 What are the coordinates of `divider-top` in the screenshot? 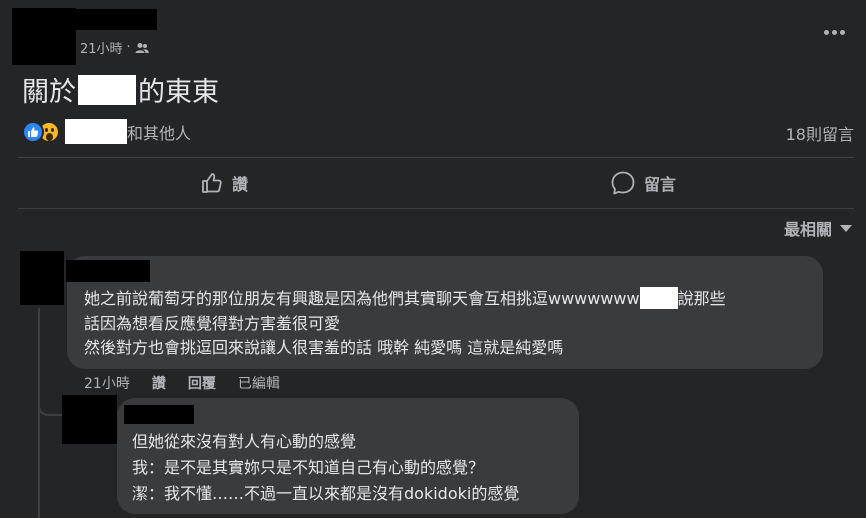 It's located at (436, 157).